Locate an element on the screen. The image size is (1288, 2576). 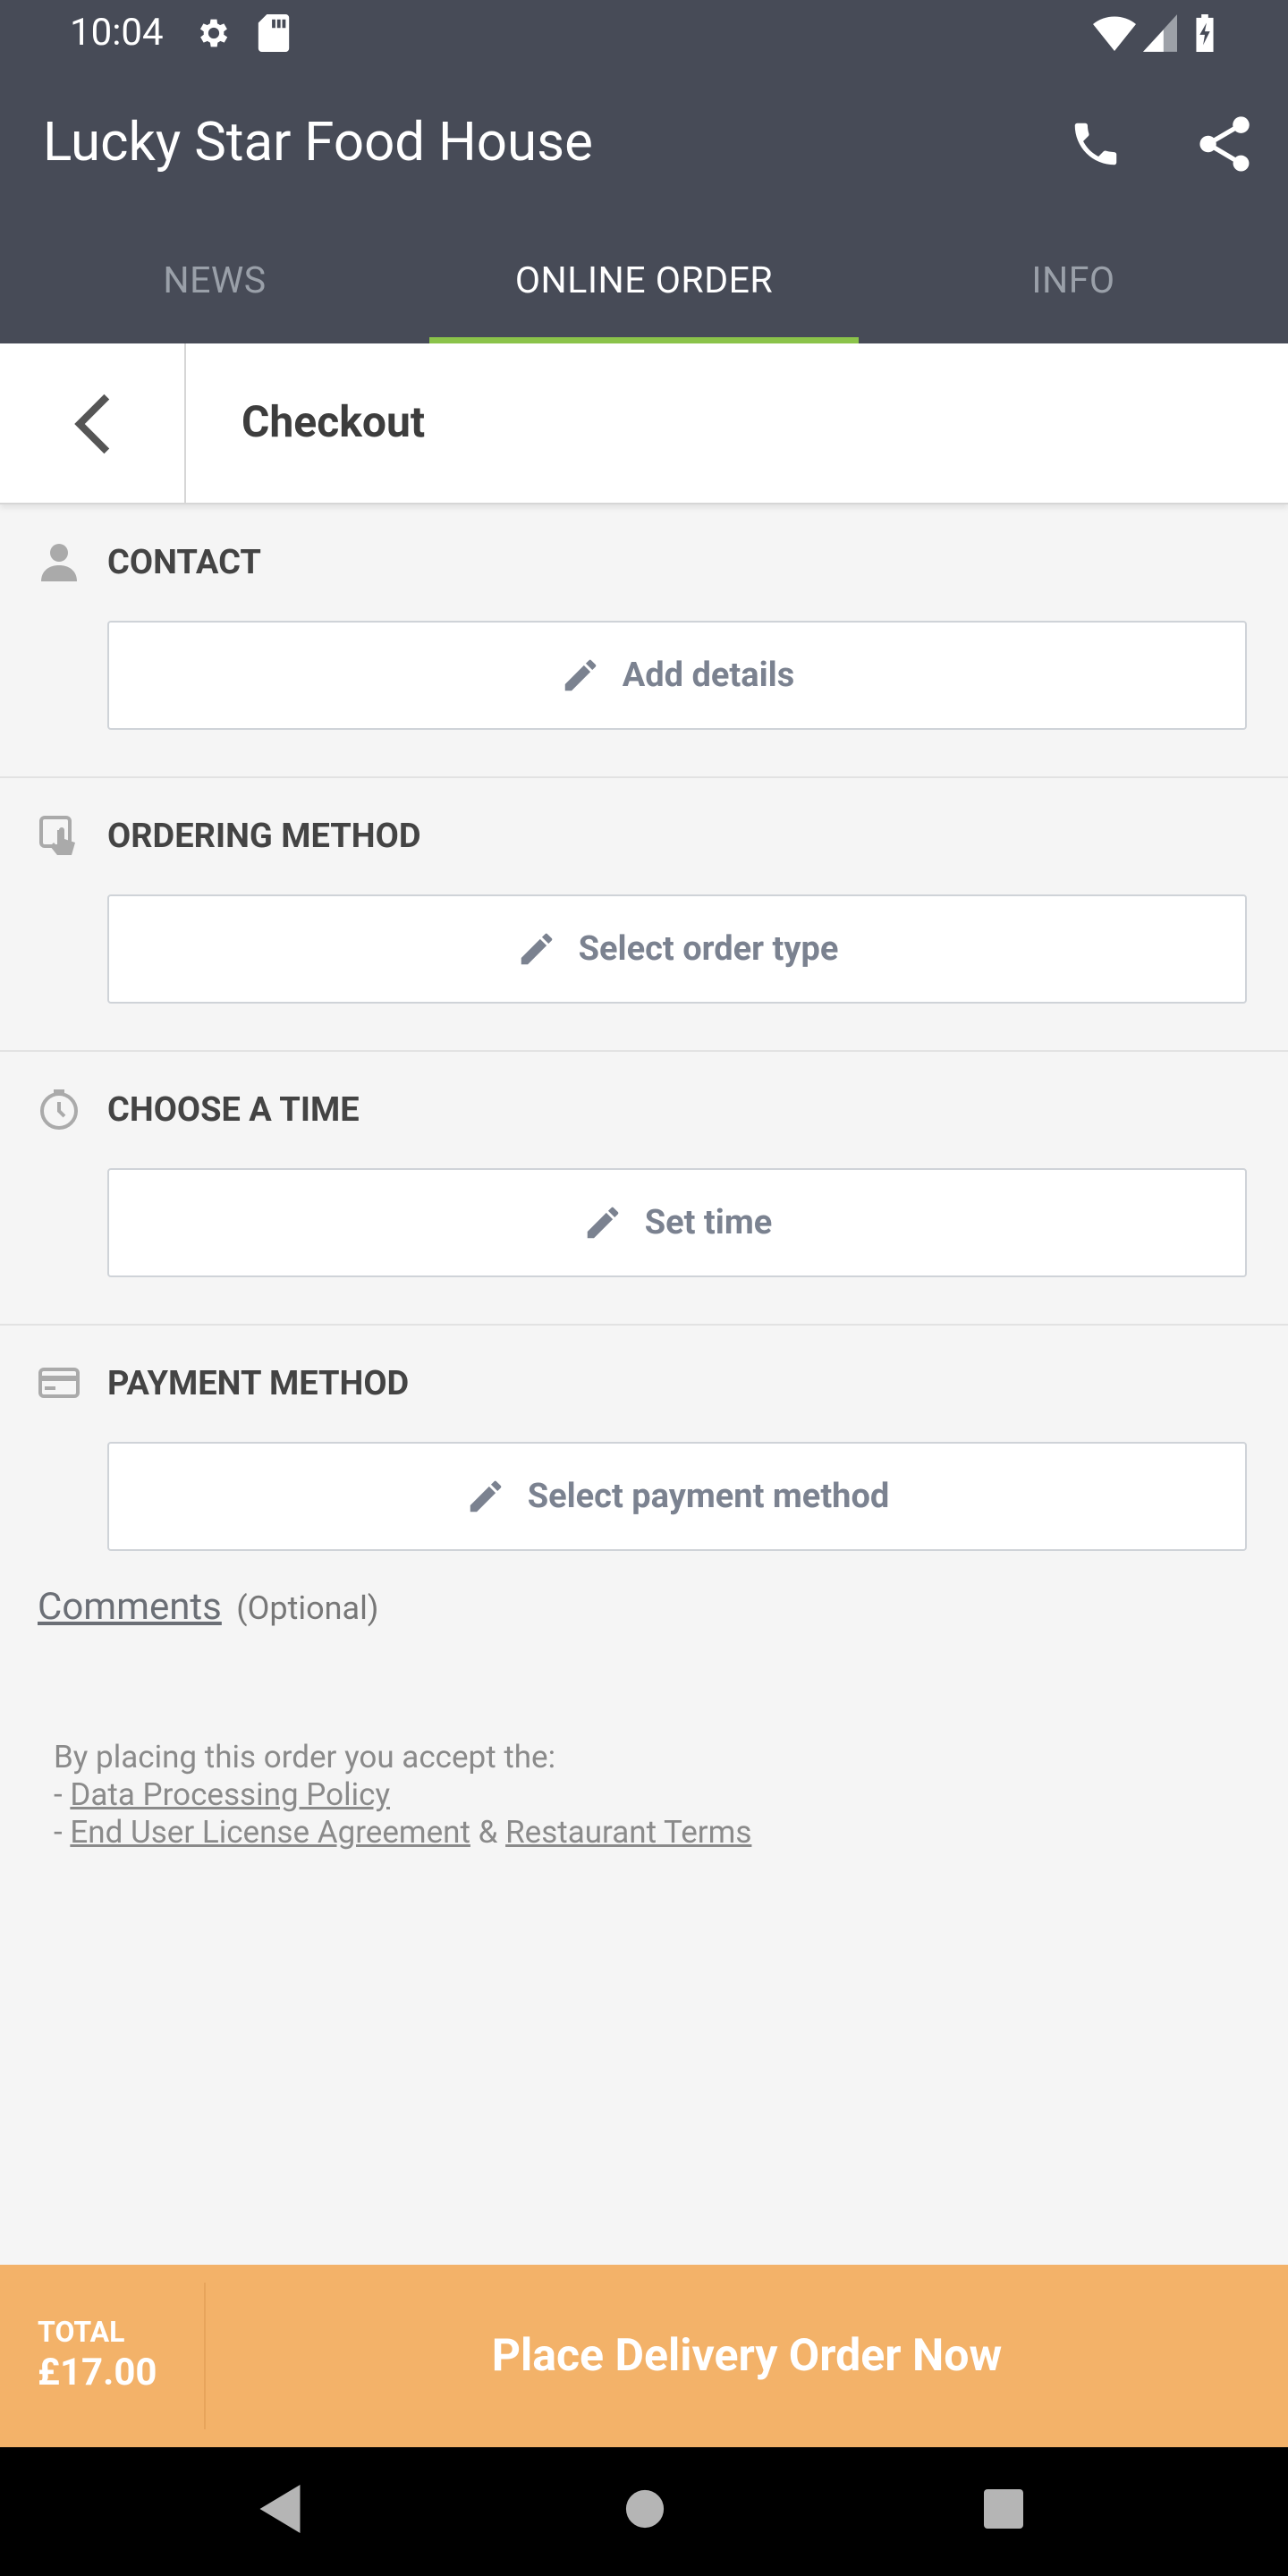
select-payment-method-button: Select payment method is located at coordinates (677, 1496).